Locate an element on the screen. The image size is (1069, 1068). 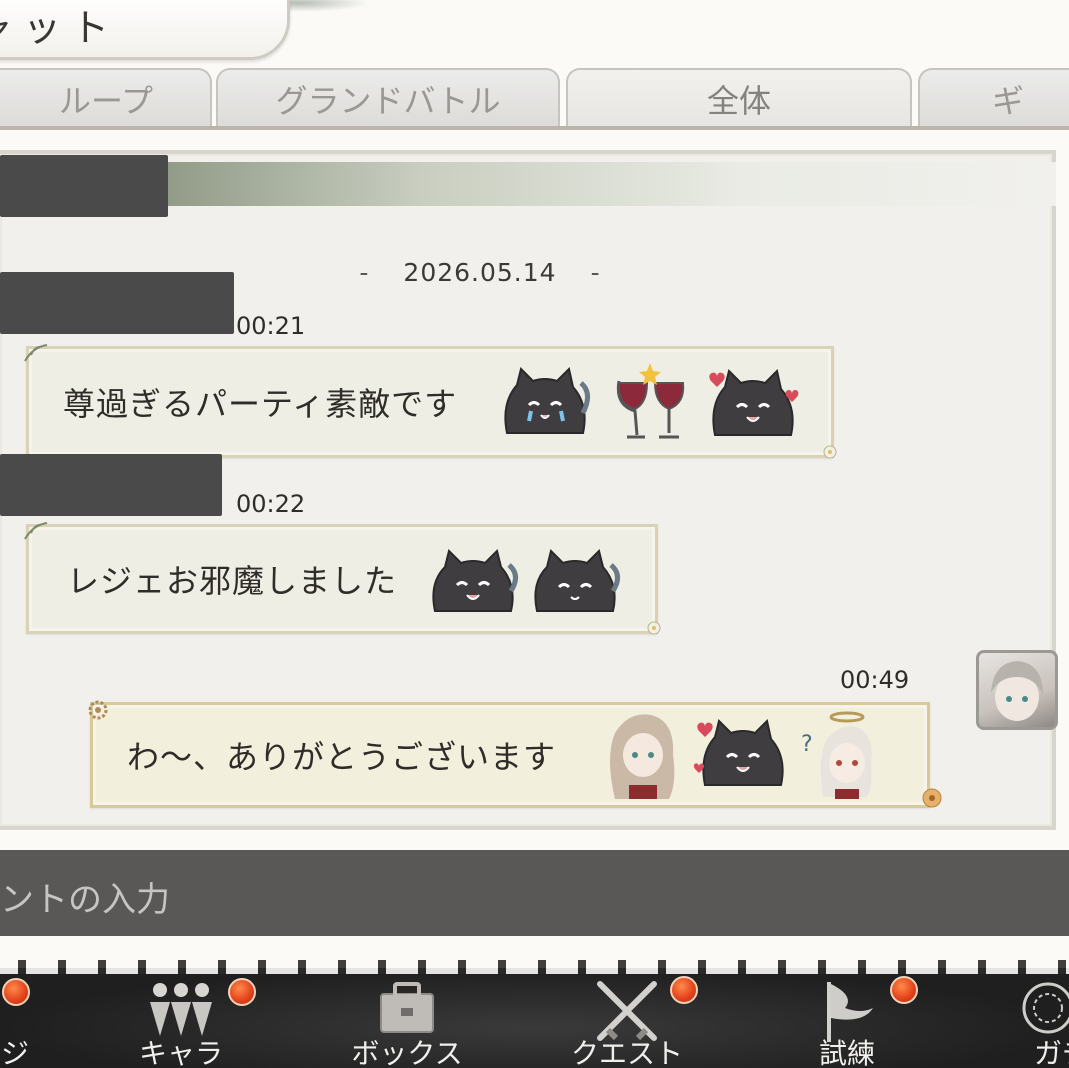
avatar is located at coordinates (1017, 690).